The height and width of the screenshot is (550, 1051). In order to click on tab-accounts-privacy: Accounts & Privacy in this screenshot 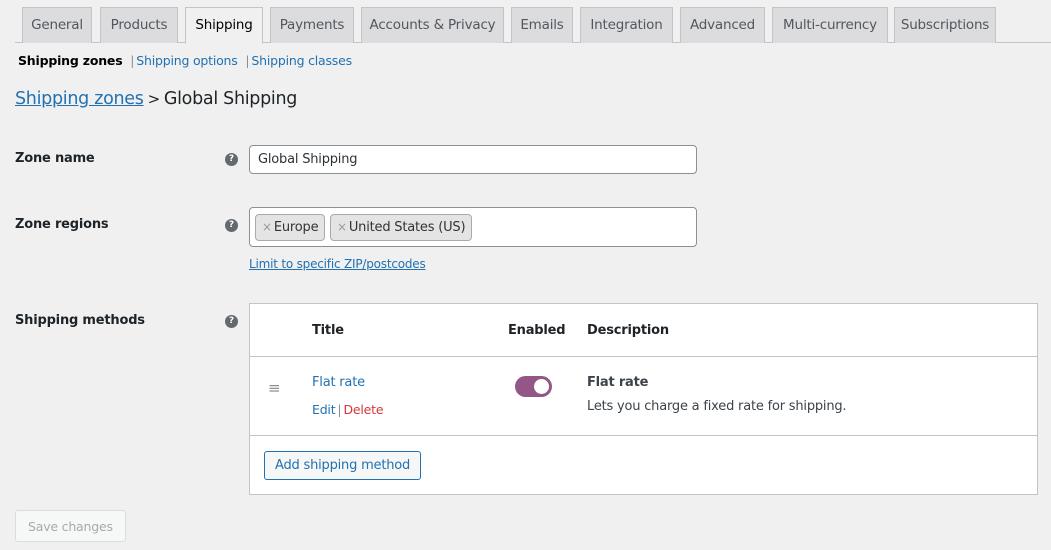, I will do `click(432, 25)`.